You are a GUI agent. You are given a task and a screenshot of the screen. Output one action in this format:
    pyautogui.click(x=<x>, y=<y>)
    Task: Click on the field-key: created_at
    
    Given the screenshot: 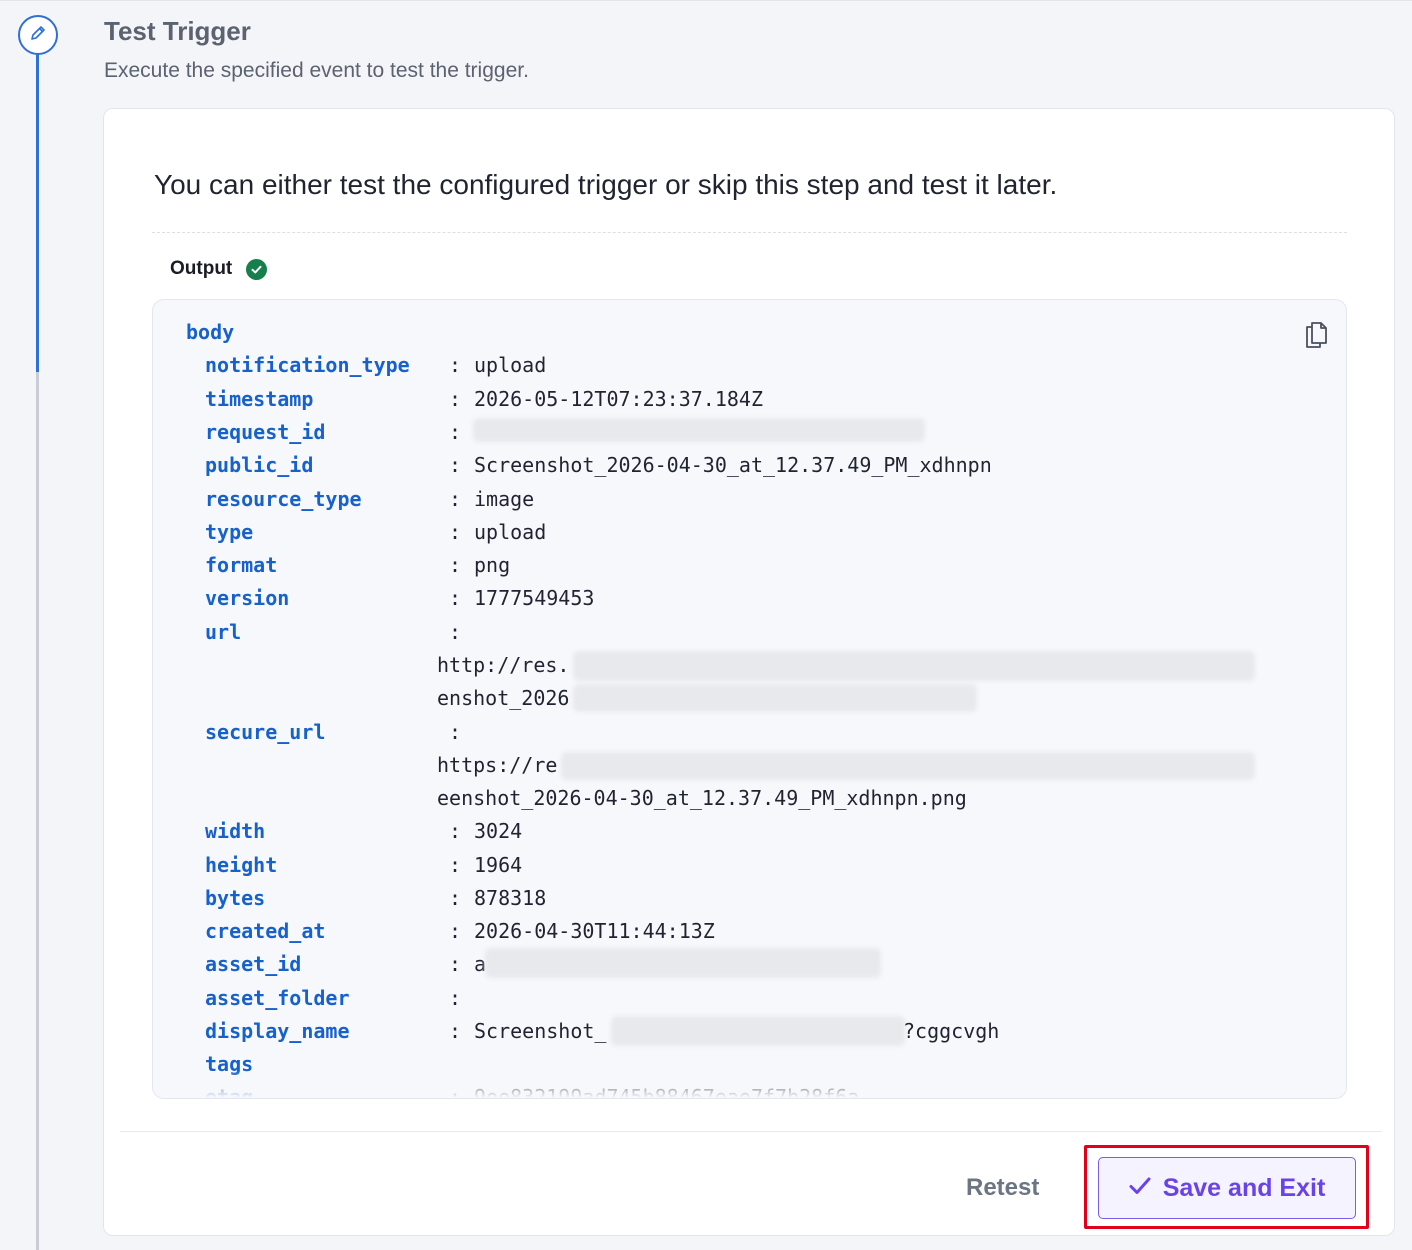 What is the action you would take?
    pyautogui.click(x=265, y=931)
    